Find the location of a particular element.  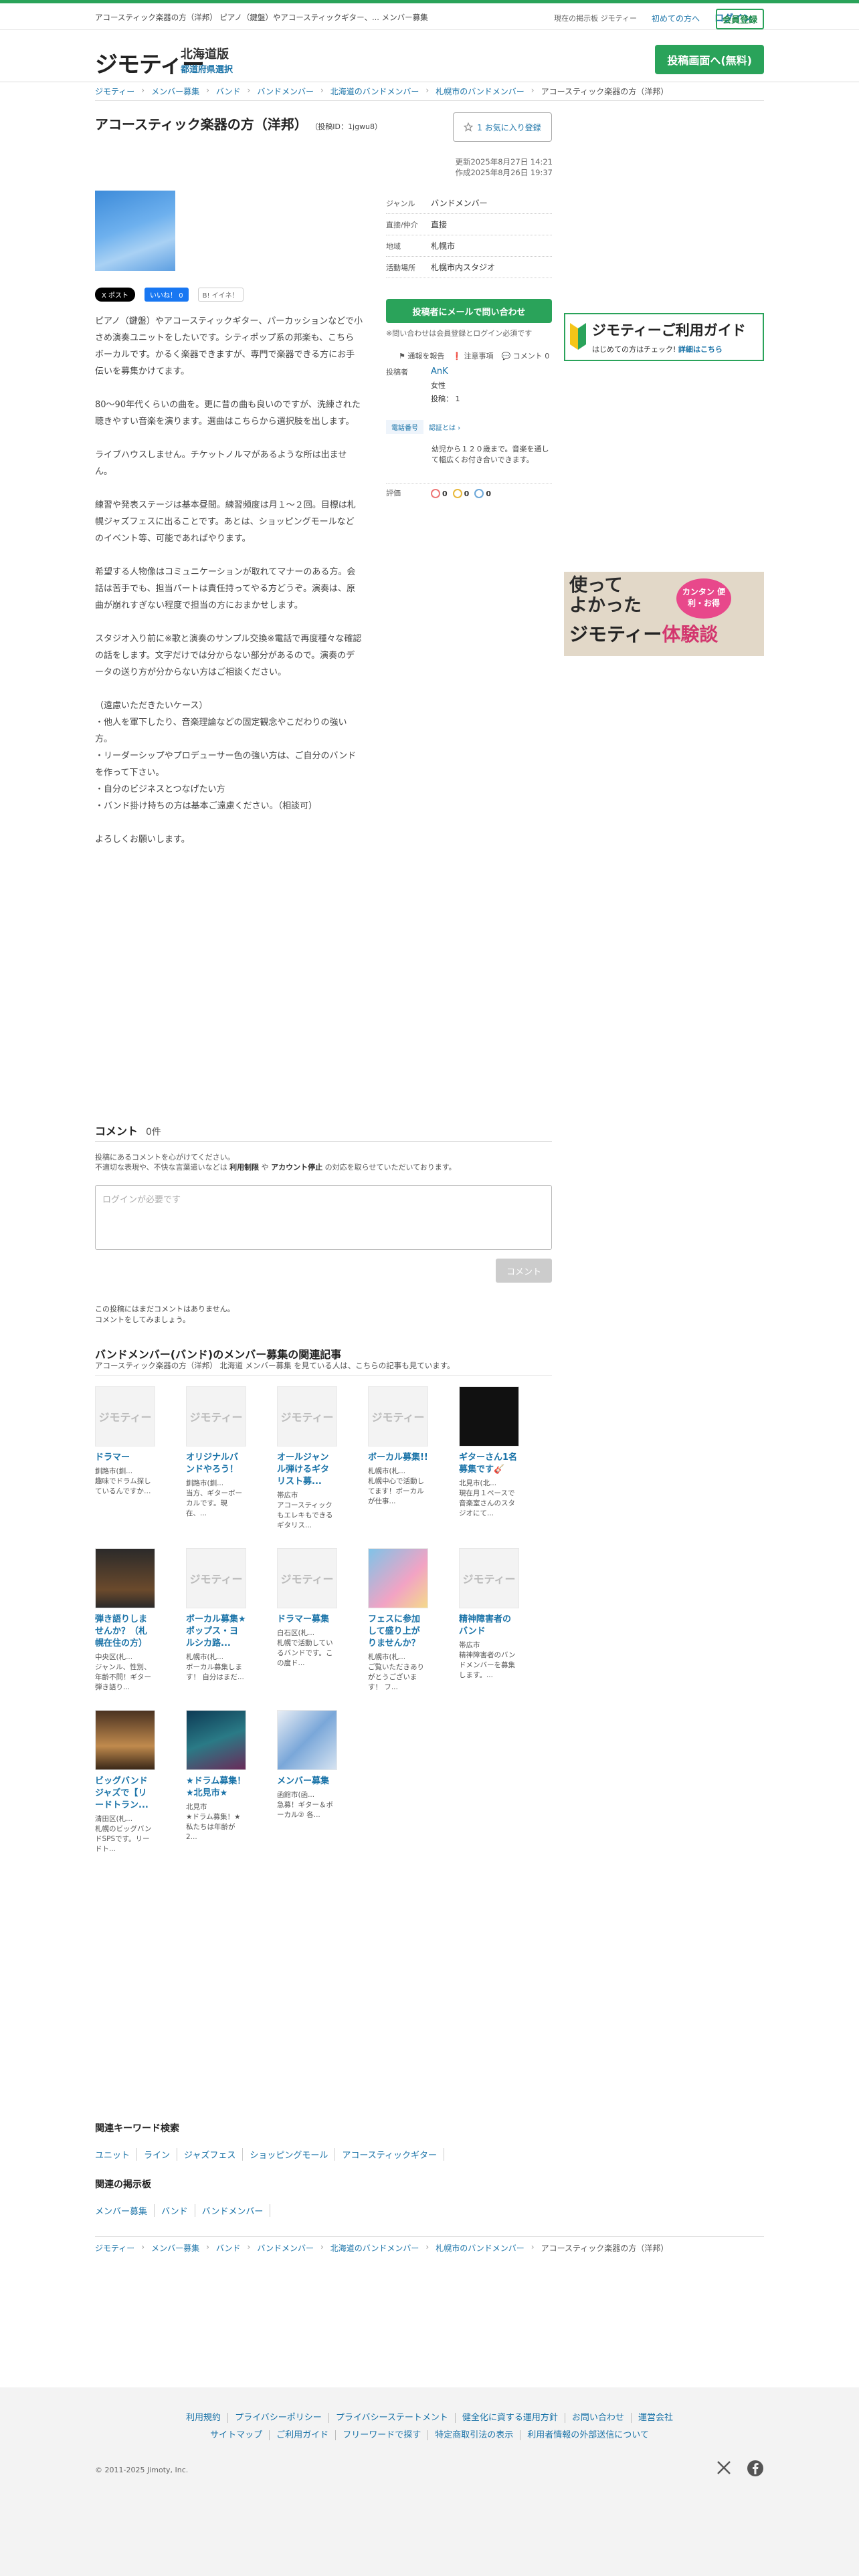

experience-banner: 使って よかった カンタン 便利・お得 ジモティー体験談 is located at coordinates (664, 614).